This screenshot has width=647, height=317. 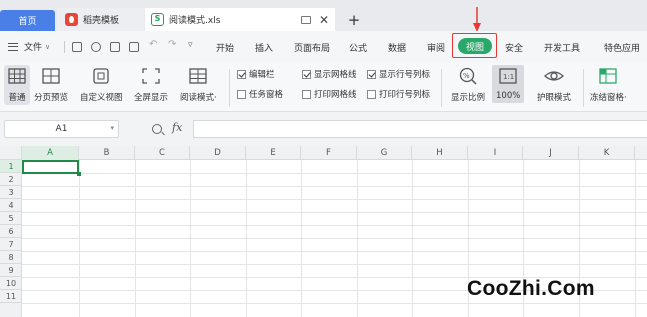 I want to click on menu-start: 开始, so click(x=225, y=47).